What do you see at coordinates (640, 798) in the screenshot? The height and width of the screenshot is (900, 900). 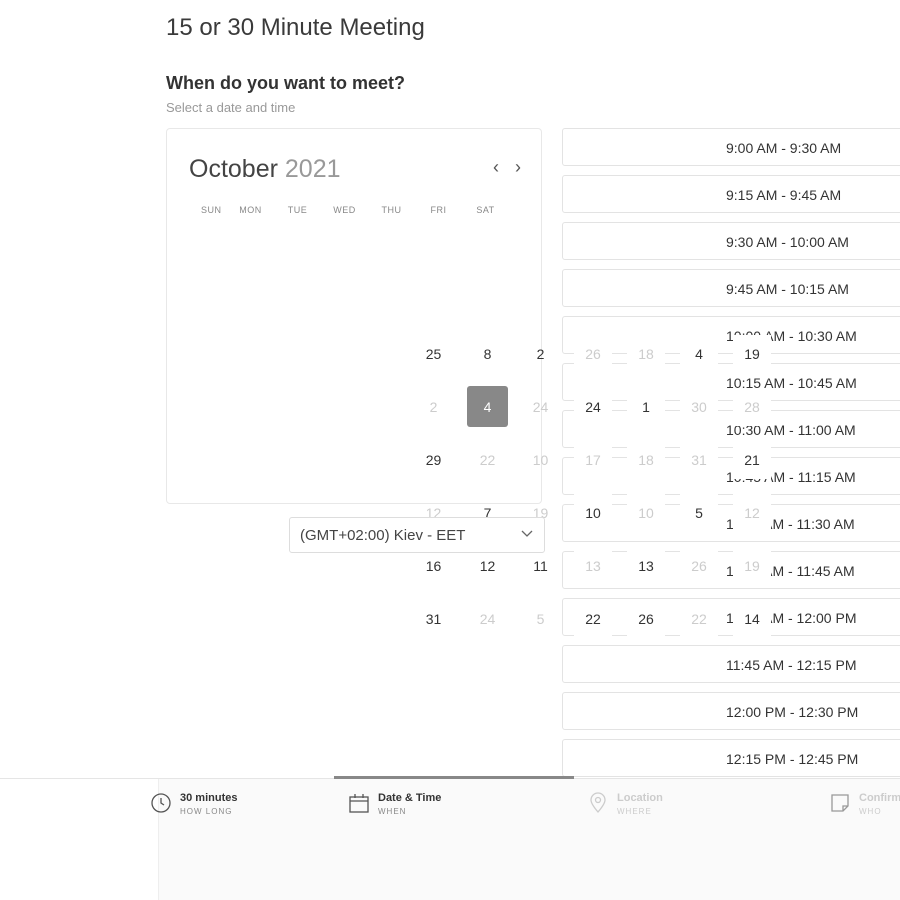 I see `step-label: Location` at bounding box center [640, 798].